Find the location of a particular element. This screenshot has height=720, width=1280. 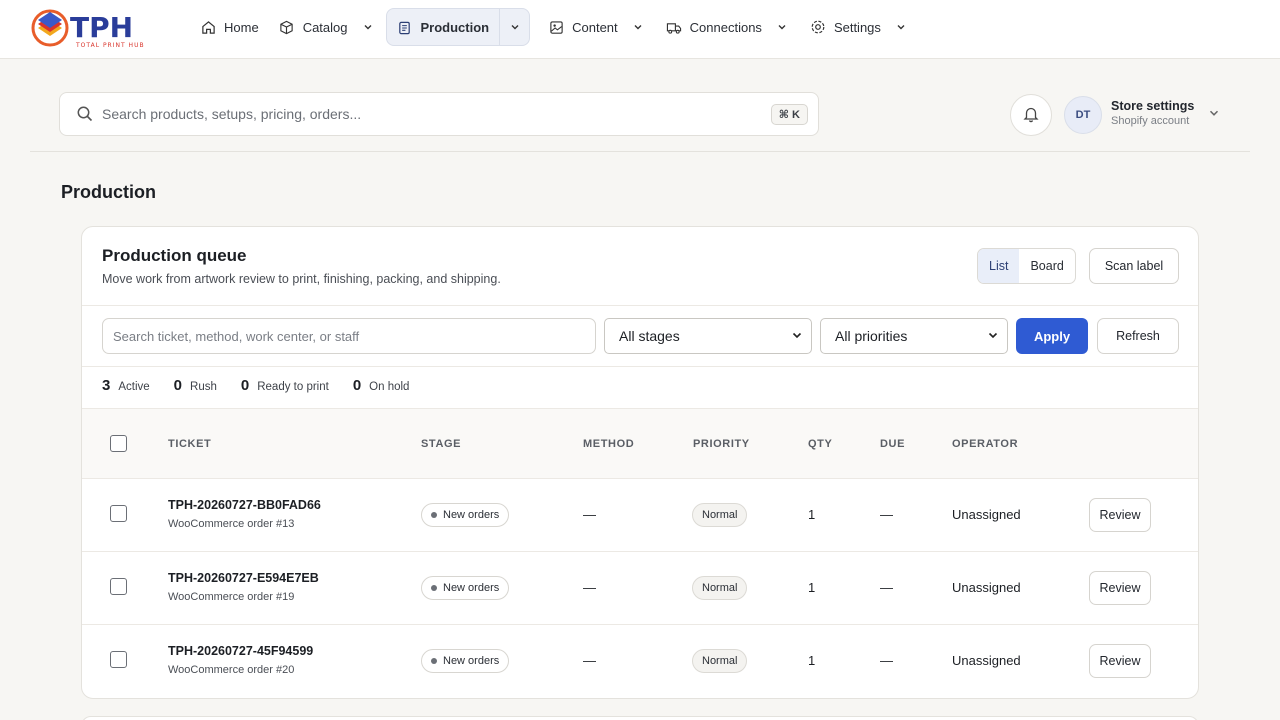

col-operator: OPERATOR is located at coordinates (985, 444).